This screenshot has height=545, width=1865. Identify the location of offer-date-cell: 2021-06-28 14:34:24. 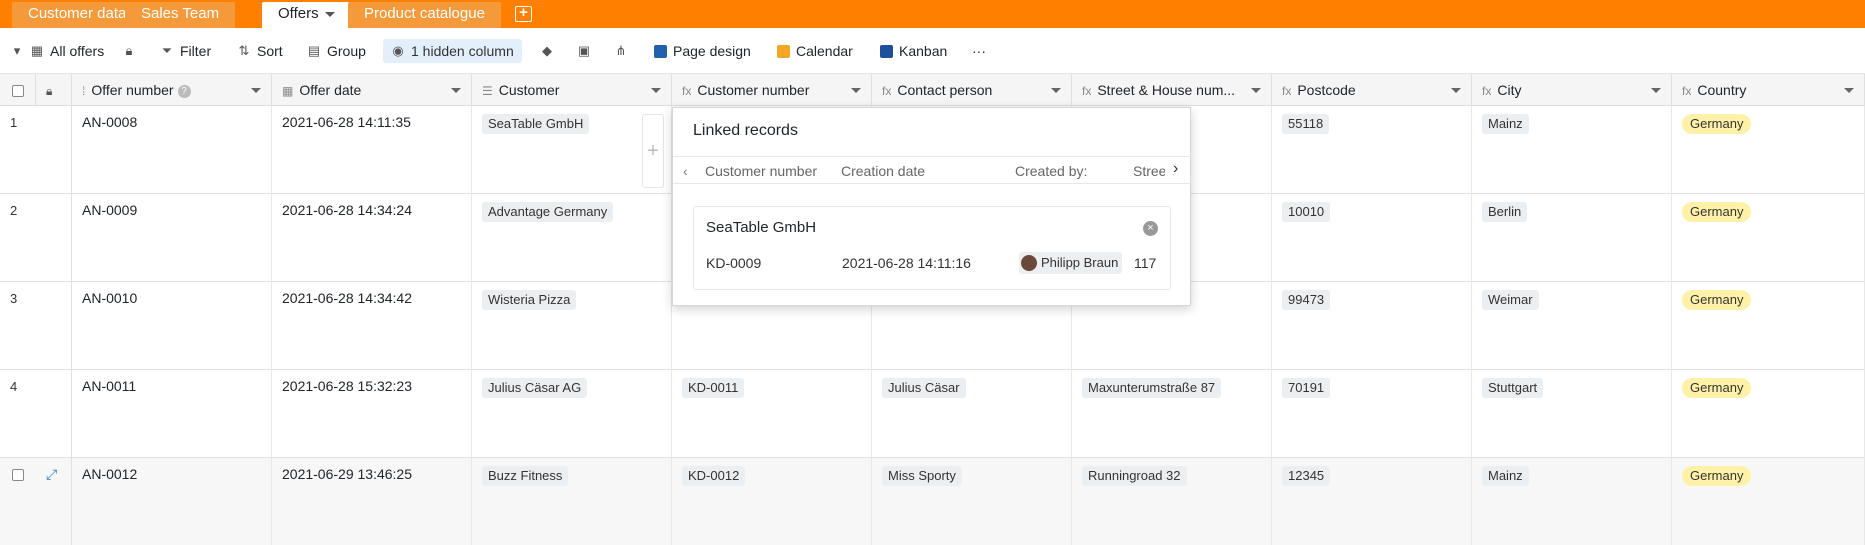
(347, 210).